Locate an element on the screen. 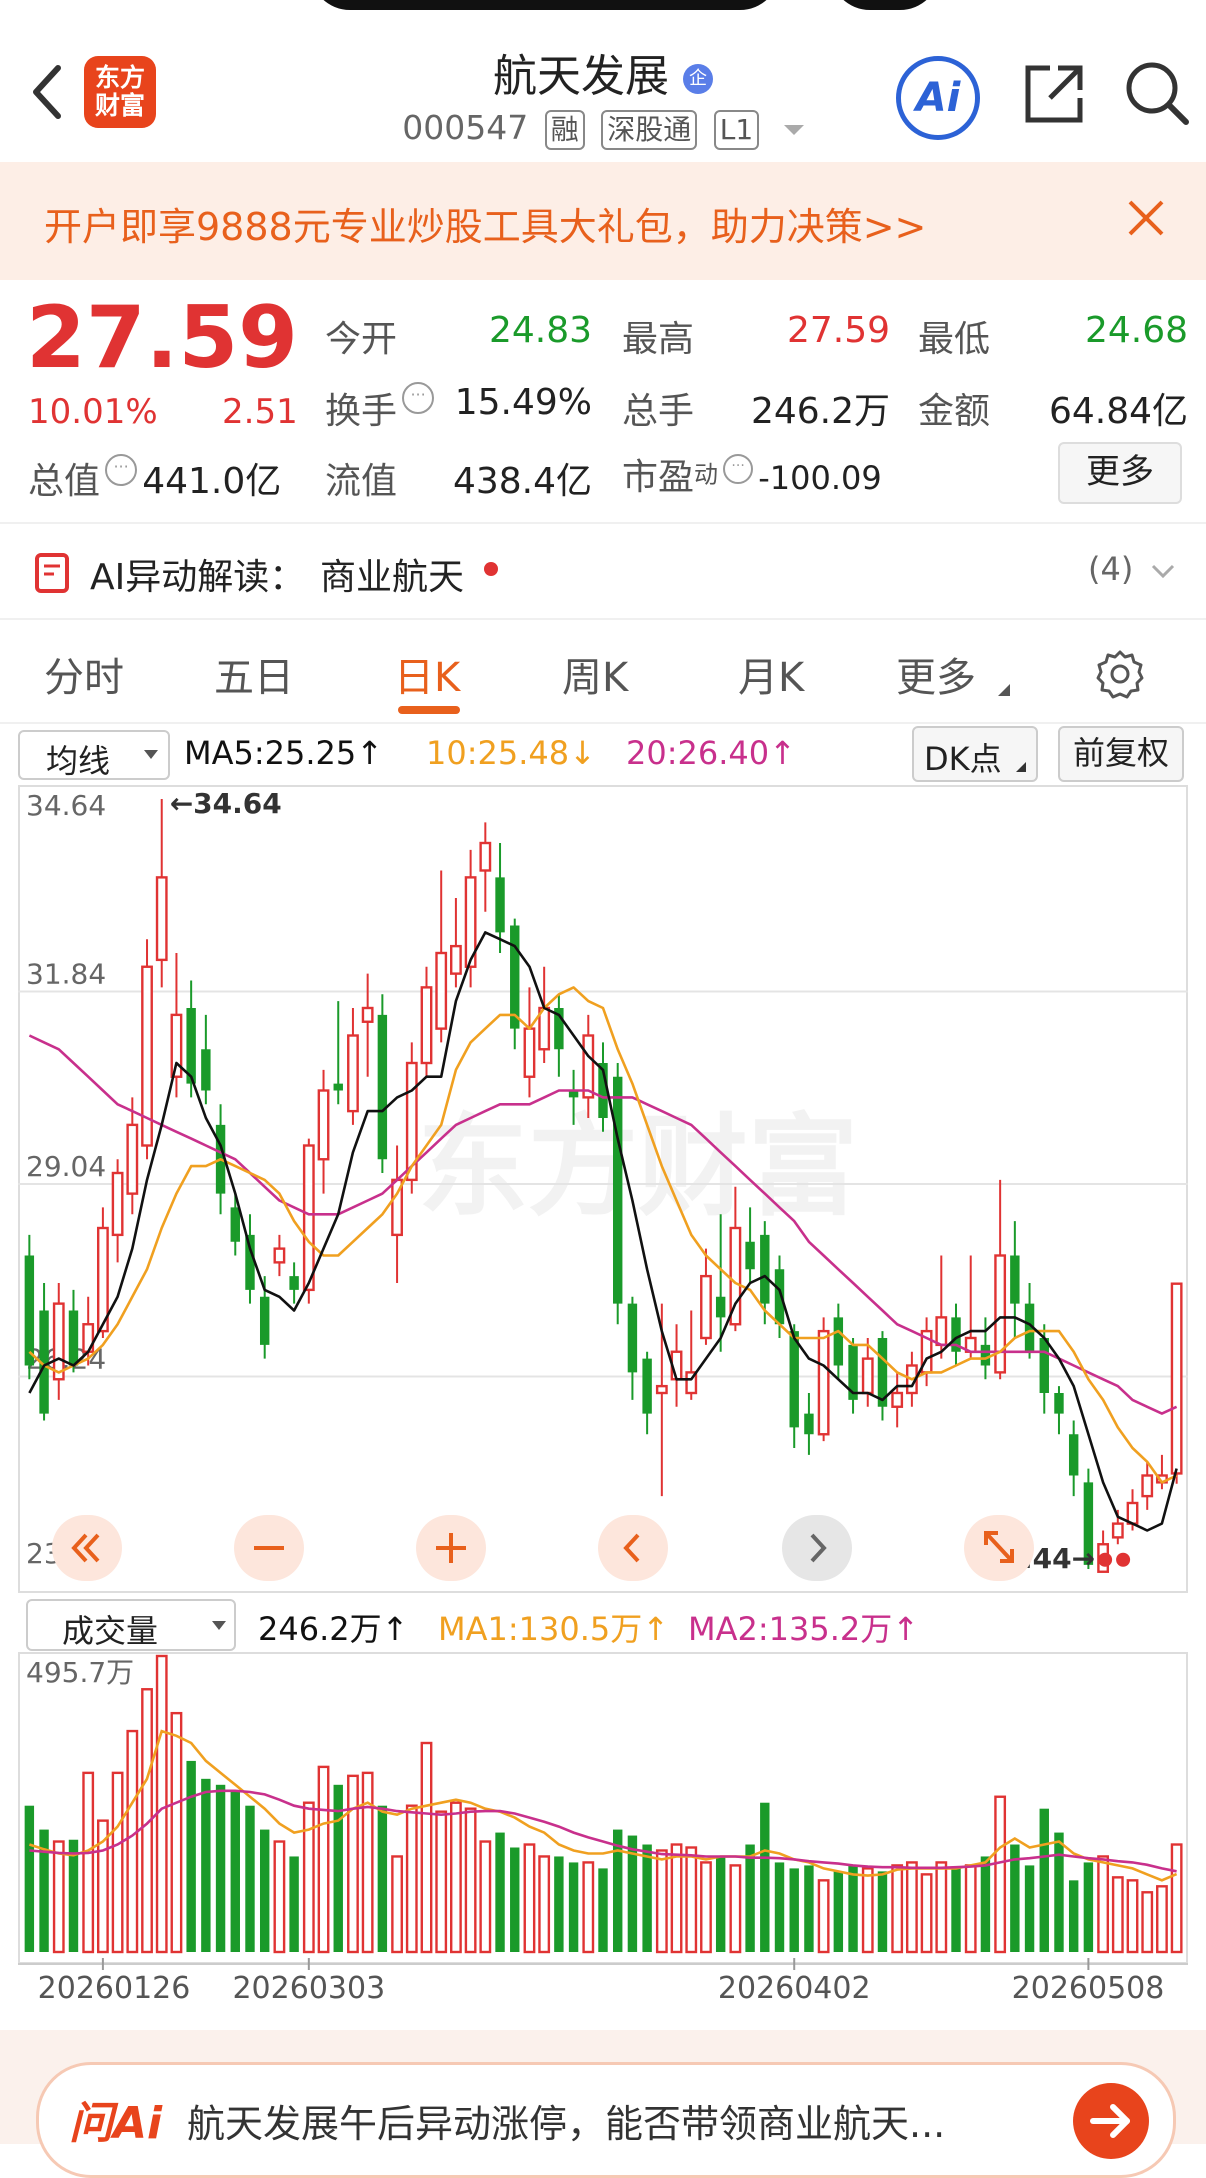 The height and width of the screenshot is (2178, 1206). more-quote-button: 更多 is located at coordinates (1120, 473).